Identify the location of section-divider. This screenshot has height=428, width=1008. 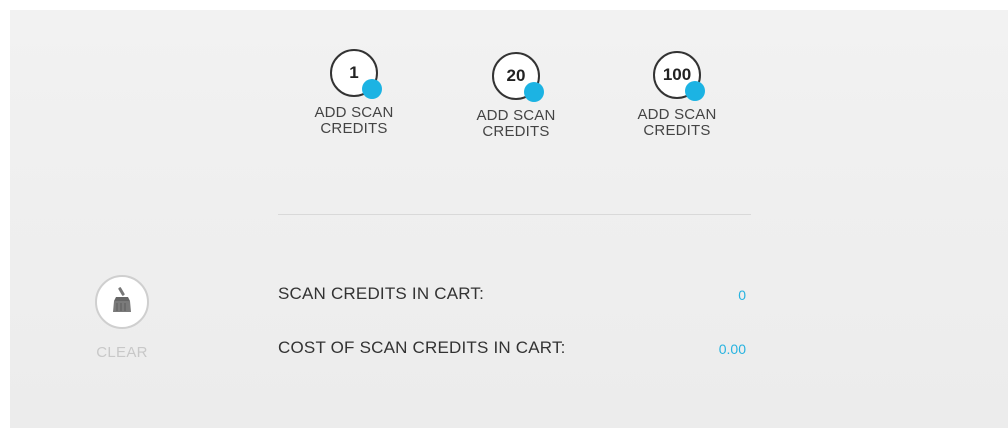
(514, 214).